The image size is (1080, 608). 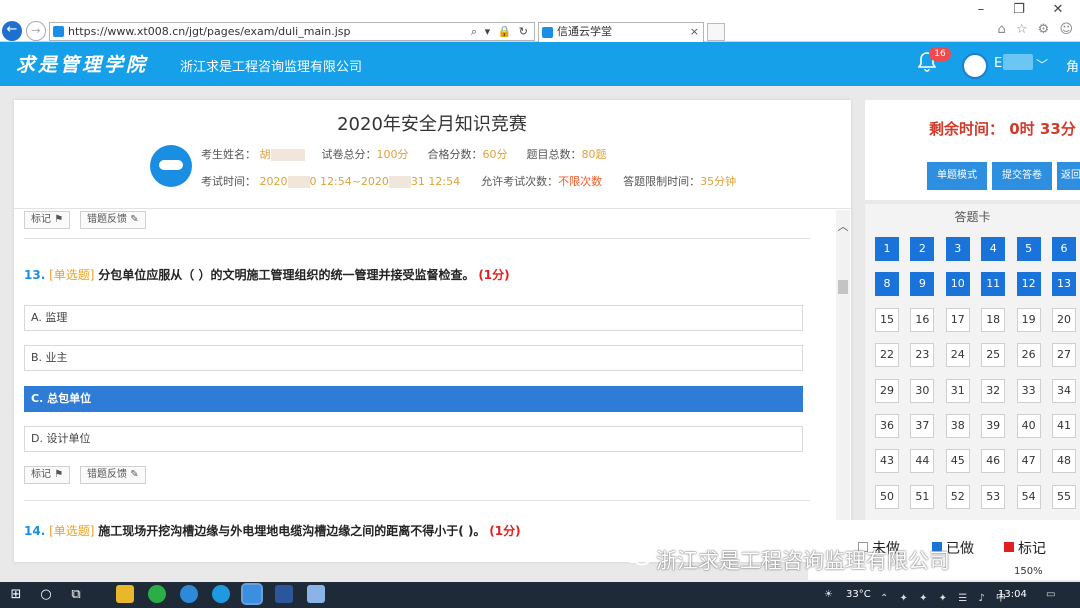 What do you see at coordinates (957, 176) in the screenshot?
I see `single-mode-button: 单题模式` at bounding box center [957, 176].